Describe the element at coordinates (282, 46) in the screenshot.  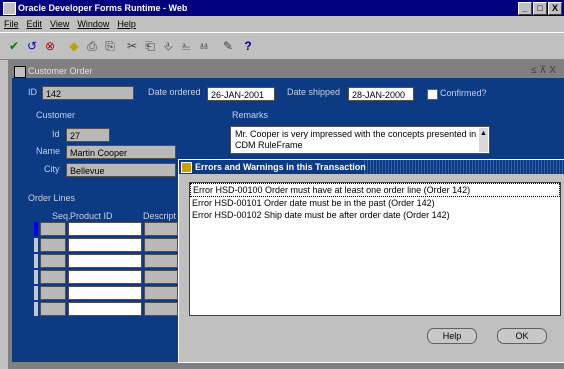
I see `toolbar: ✔ ↺ ⊗ ◆ ⎙ ⎘ ✂ ⎗ ⎀ ⎁ ⎂ ✎ ?` at that location.